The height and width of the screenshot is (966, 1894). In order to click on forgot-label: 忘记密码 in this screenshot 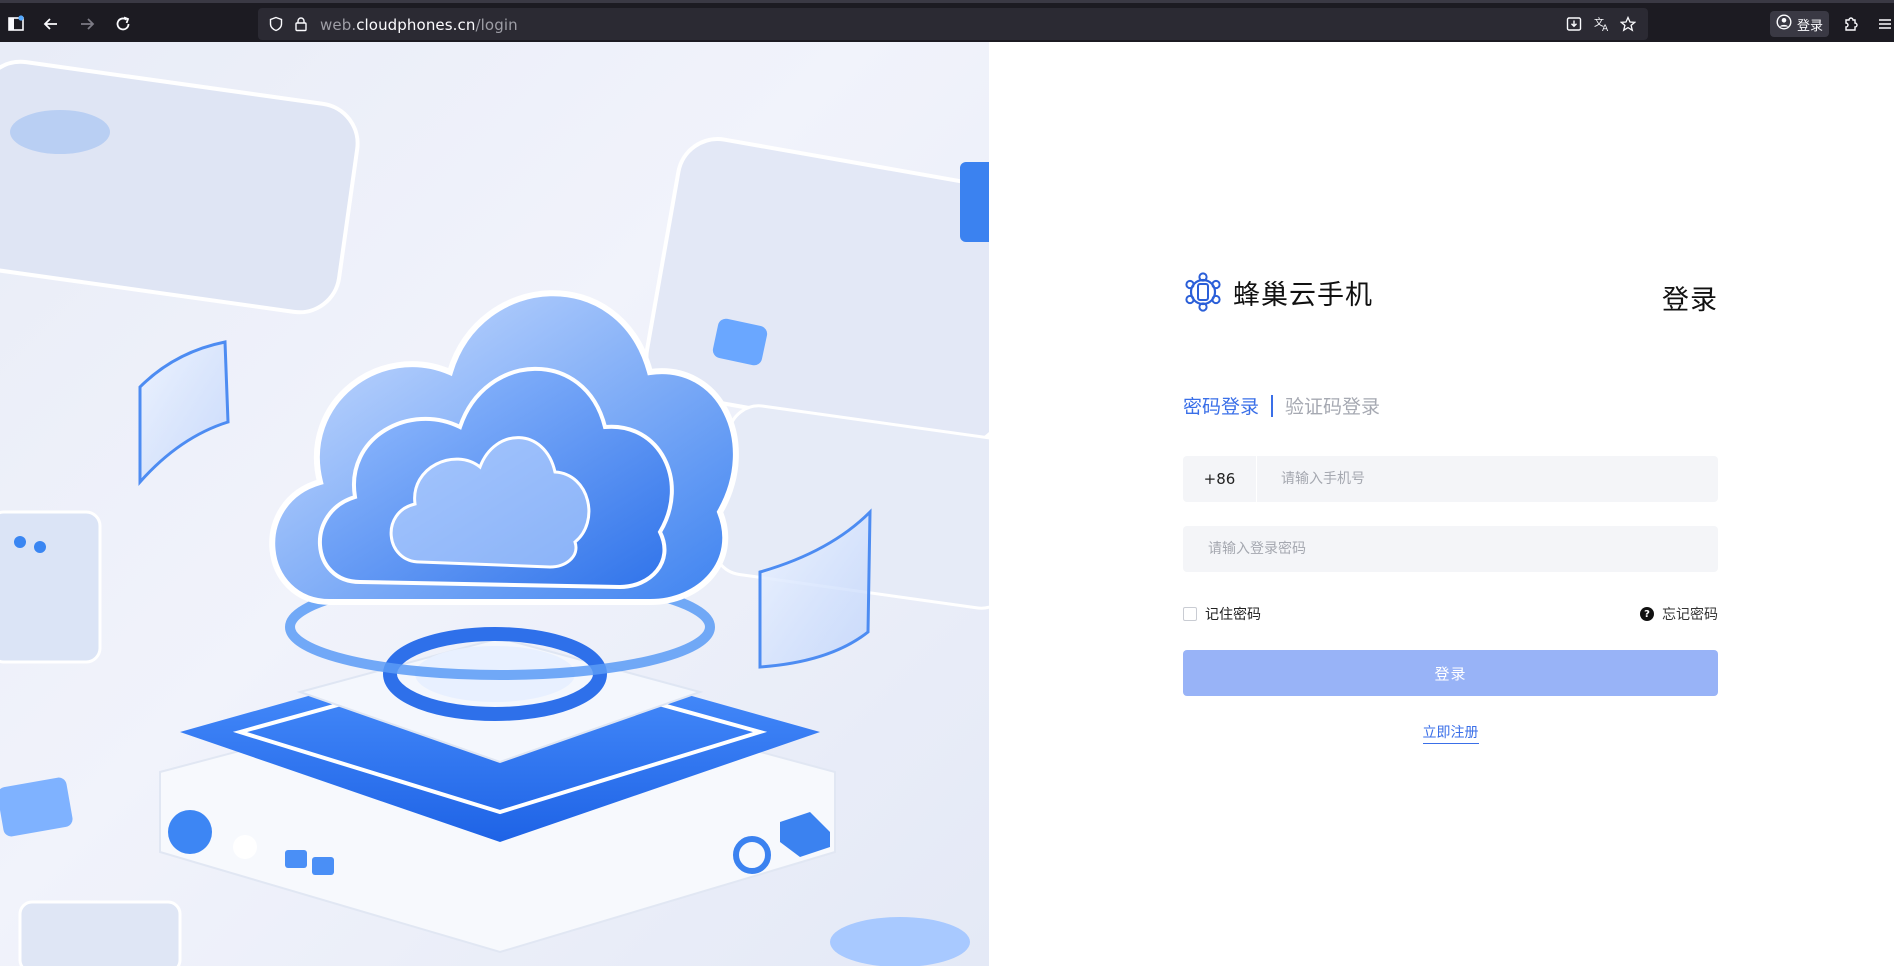, I will do `click(1690, 615)`.